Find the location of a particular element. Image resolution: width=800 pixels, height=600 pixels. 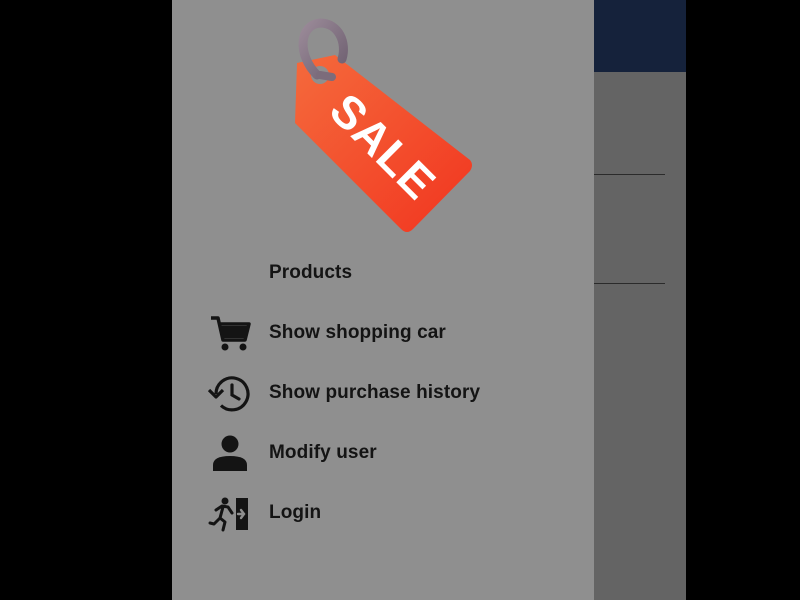

menu-item-products: Products is located at coordinates (383, 274).